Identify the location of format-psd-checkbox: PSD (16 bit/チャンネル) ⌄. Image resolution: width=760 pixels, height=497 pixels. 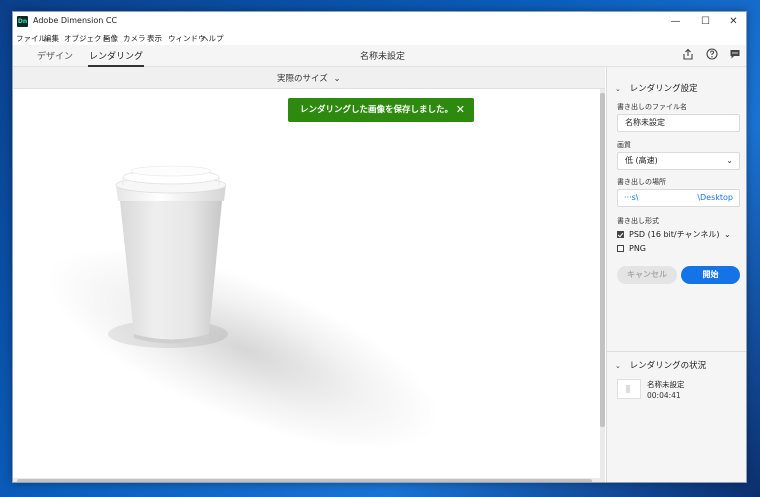
(674, 234).